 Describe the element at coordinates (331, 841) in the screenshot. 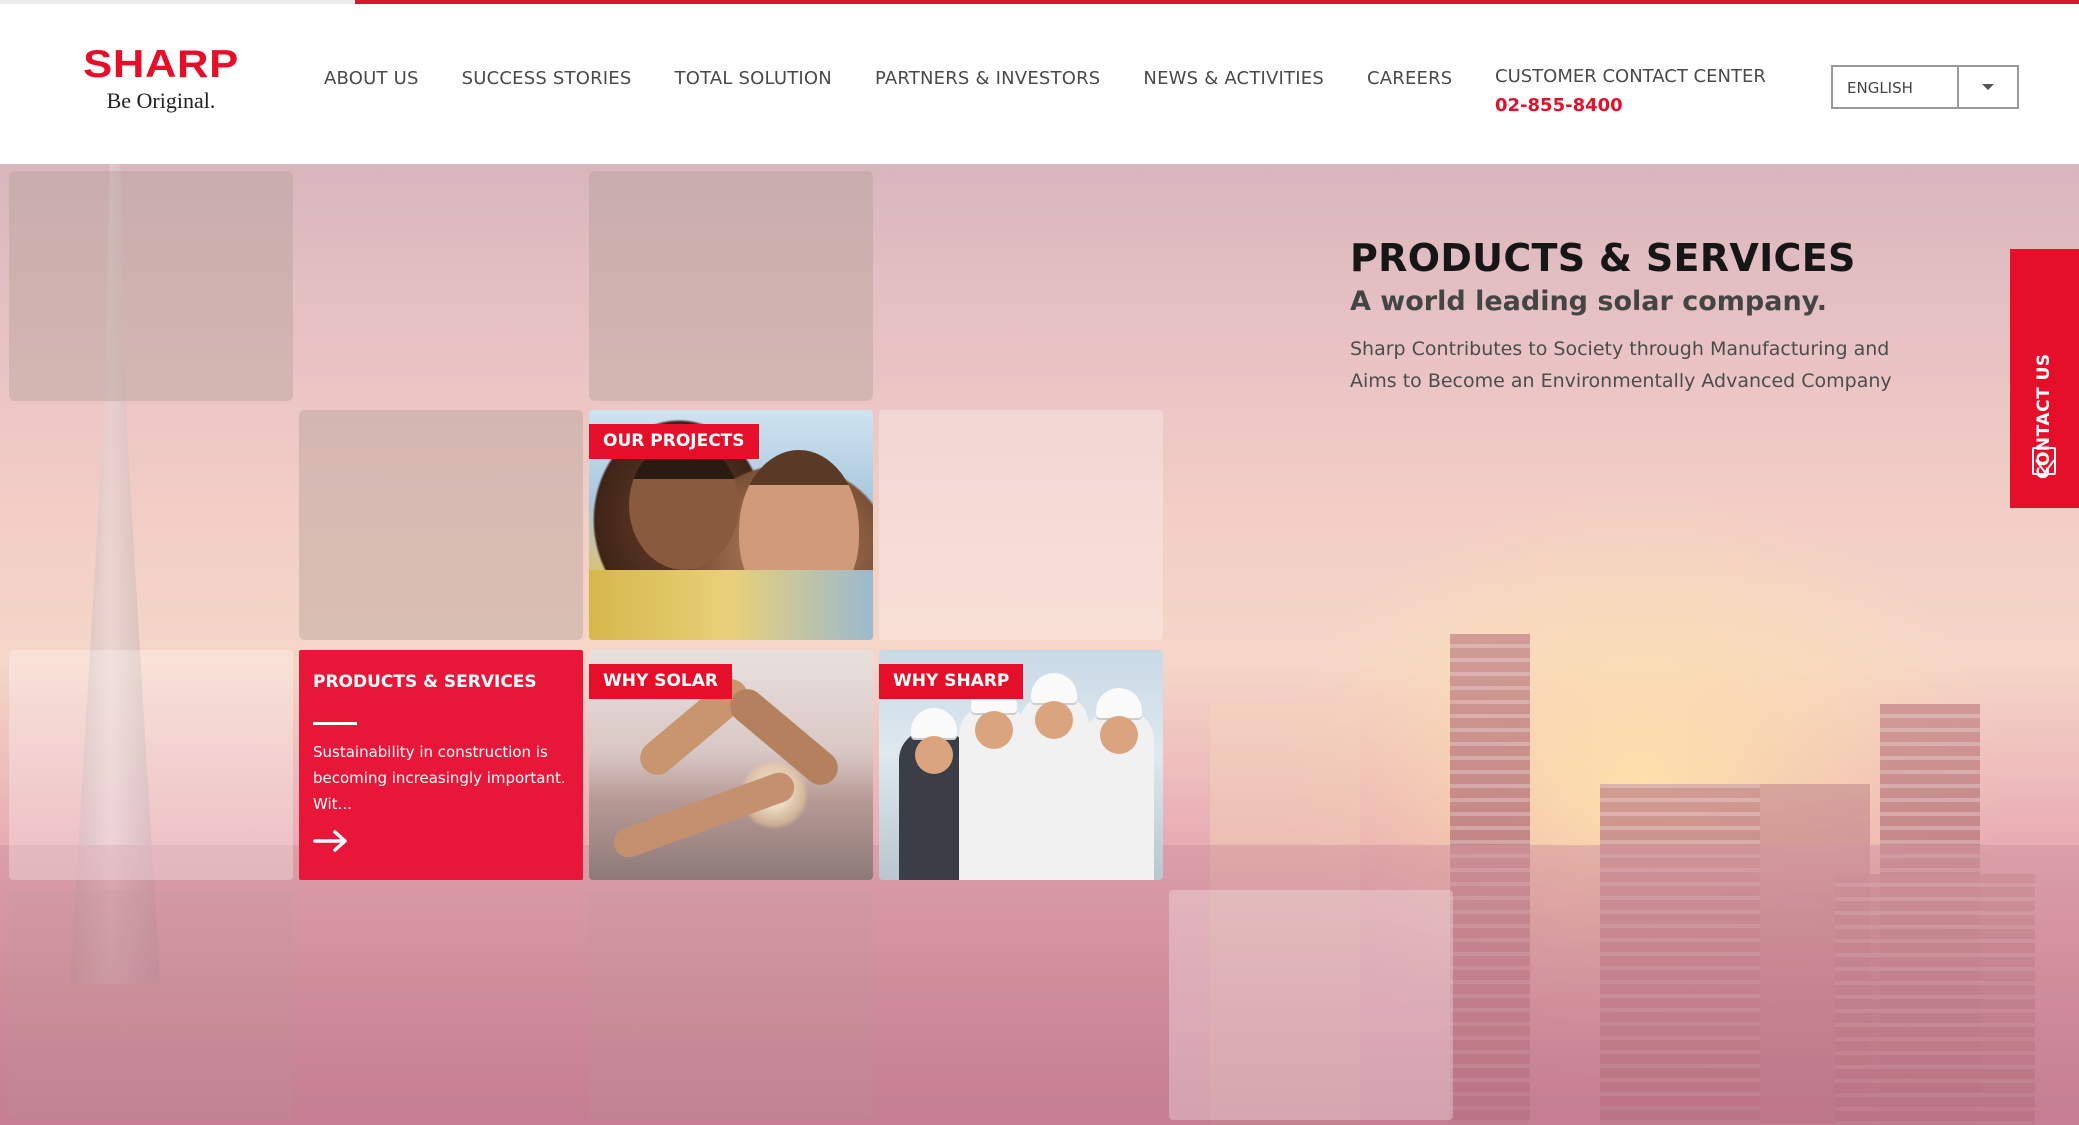

I see `arrow-right-icon` at that location.